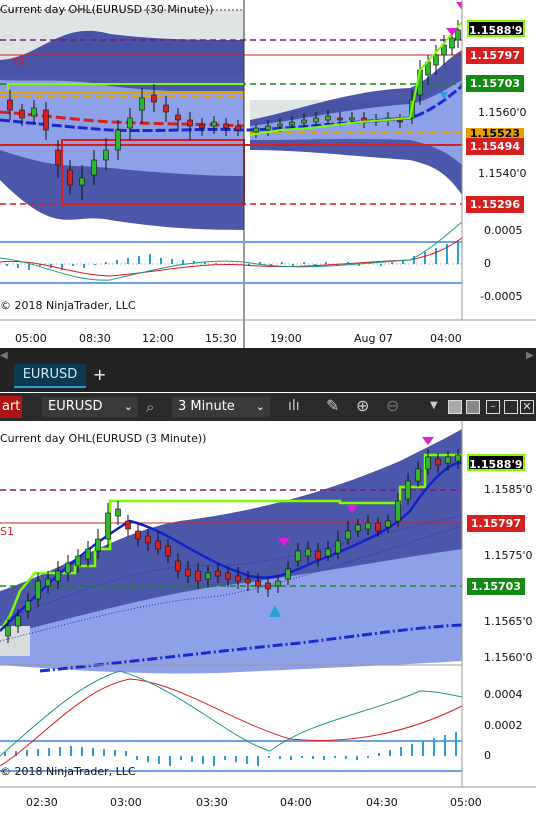 The height and width of the screenshot is (818, 536). What do you see at coordinates (508, 657) in the screenshot?
I see `bottom-price-tick: 1.1560'0` at bounding box center [508, 657].